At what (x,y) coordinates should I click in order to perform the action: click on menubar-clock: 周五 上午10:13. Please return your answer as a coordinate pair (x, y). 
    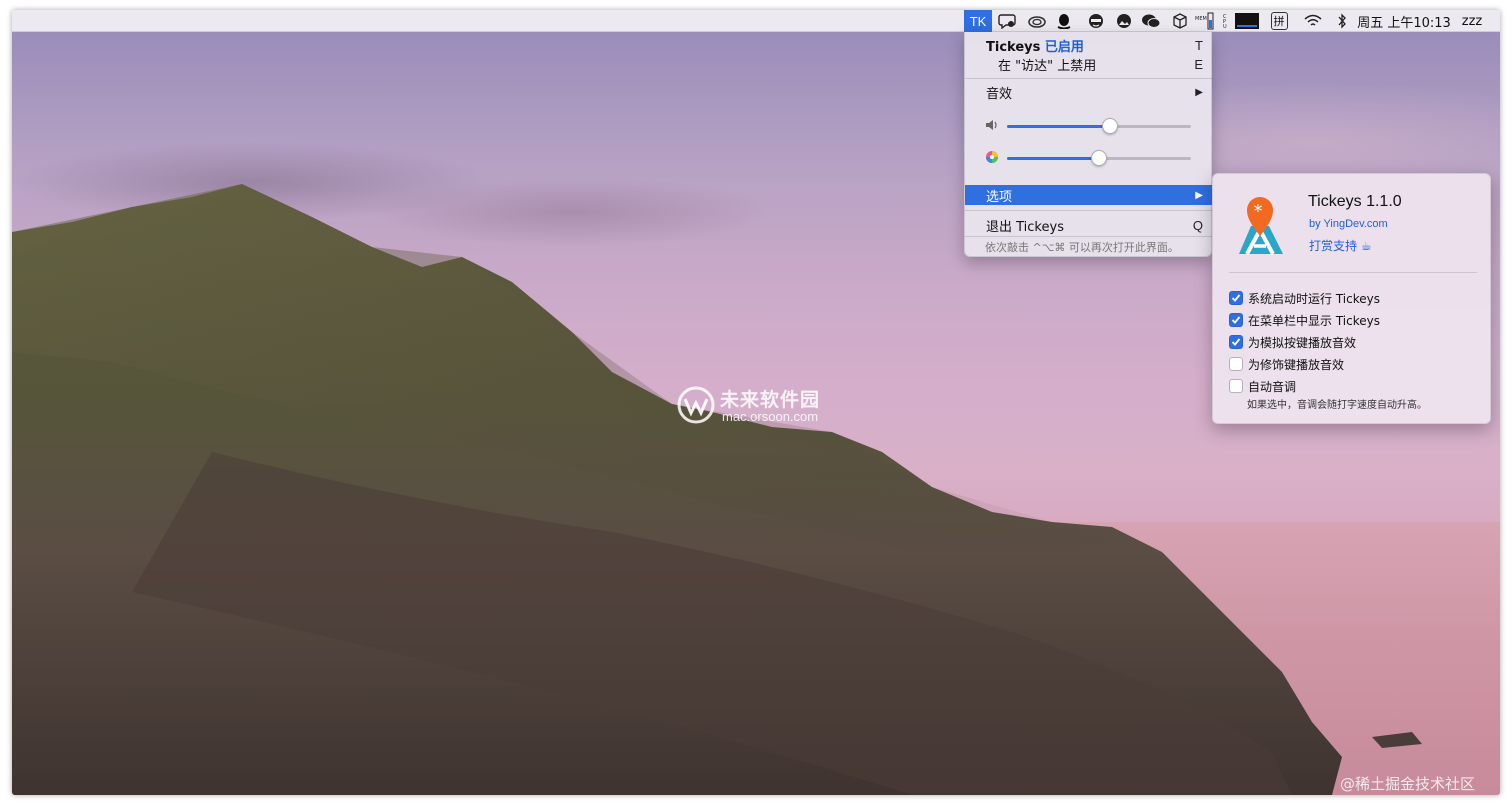
    Looking at the image, I should click on (1404, 21).